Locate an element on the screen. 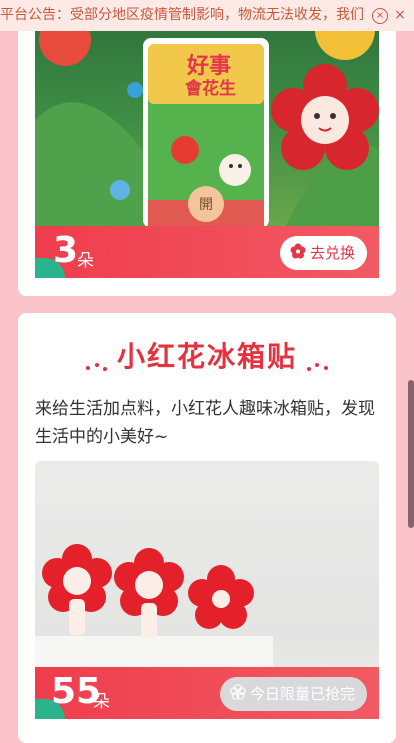 The height and width of the screenshot is (743, 414). decor-left is located at coordinates (97, 364).